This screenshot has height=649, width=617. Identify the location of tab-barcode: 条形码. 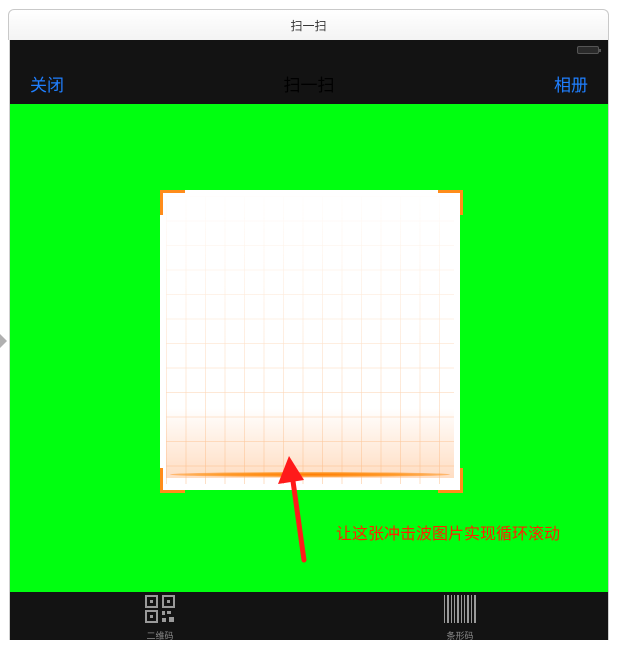
(460, 617).